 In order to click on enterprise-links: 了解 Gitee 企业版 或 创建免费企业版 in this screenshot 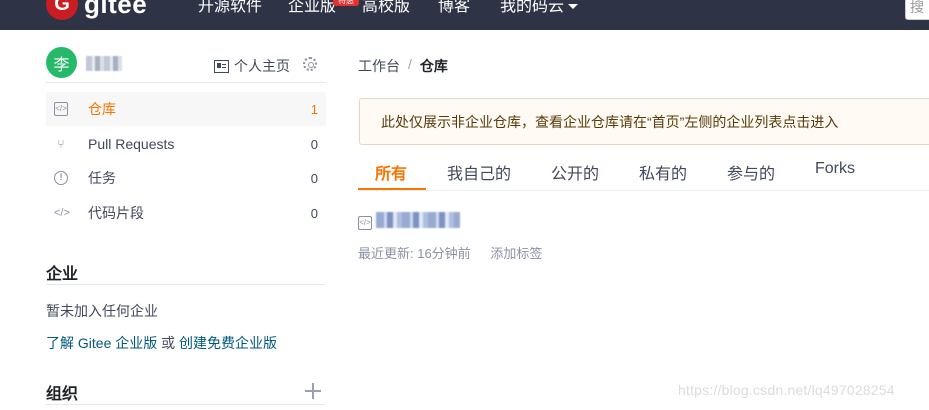, I will do `click(161, 343)`.